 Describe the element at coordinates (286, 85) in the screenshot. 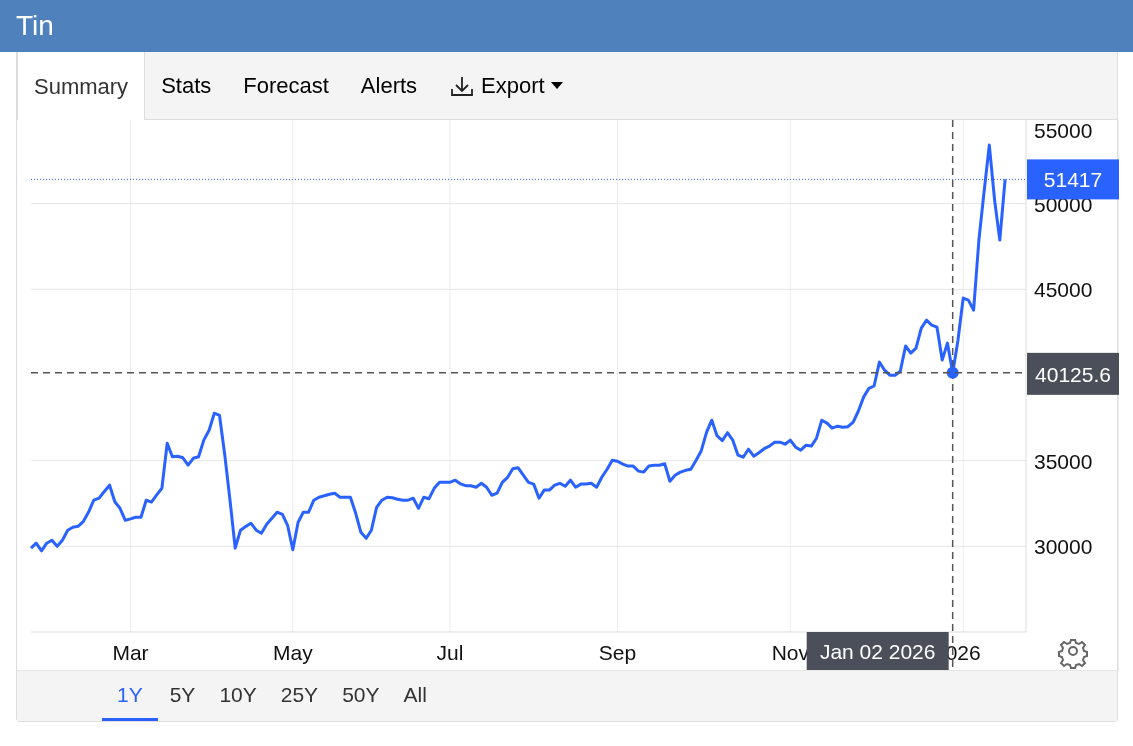

I see `tab: Forecast` at that location.